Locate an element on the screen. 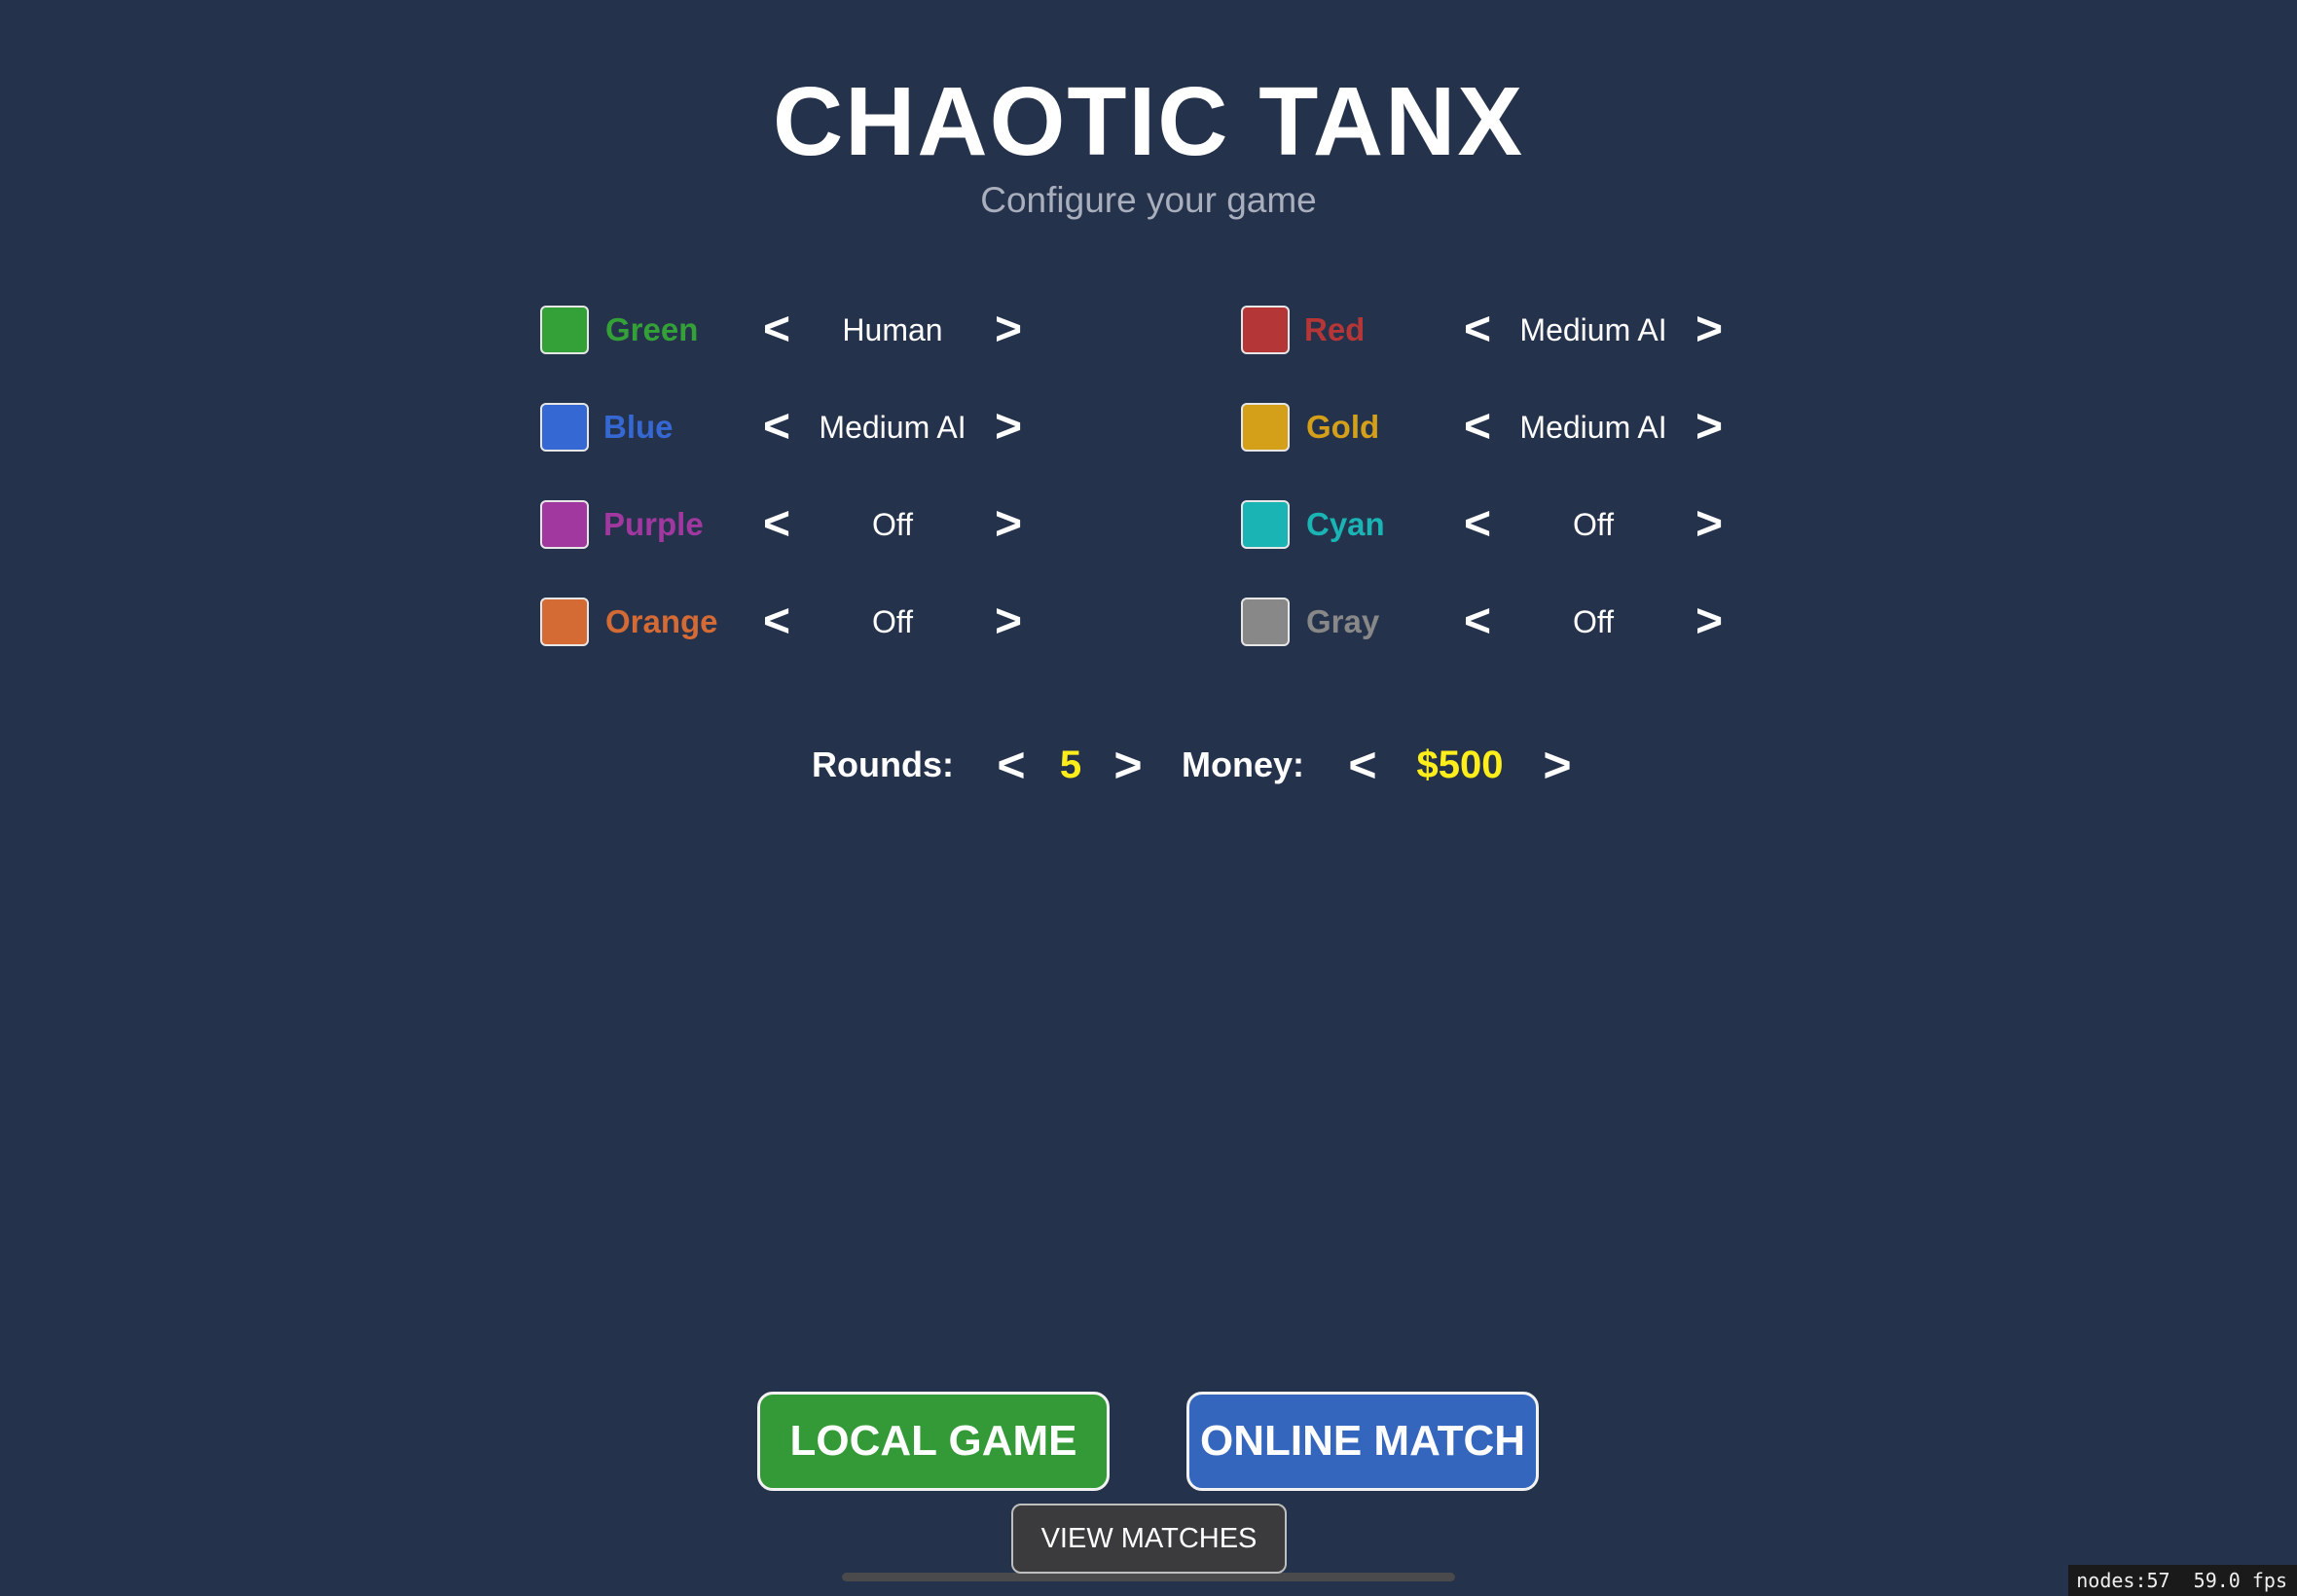 Image resolution: width=2297 pixels, height=1596 pixels. player-name: Orange is located at coordinates (661, 621).